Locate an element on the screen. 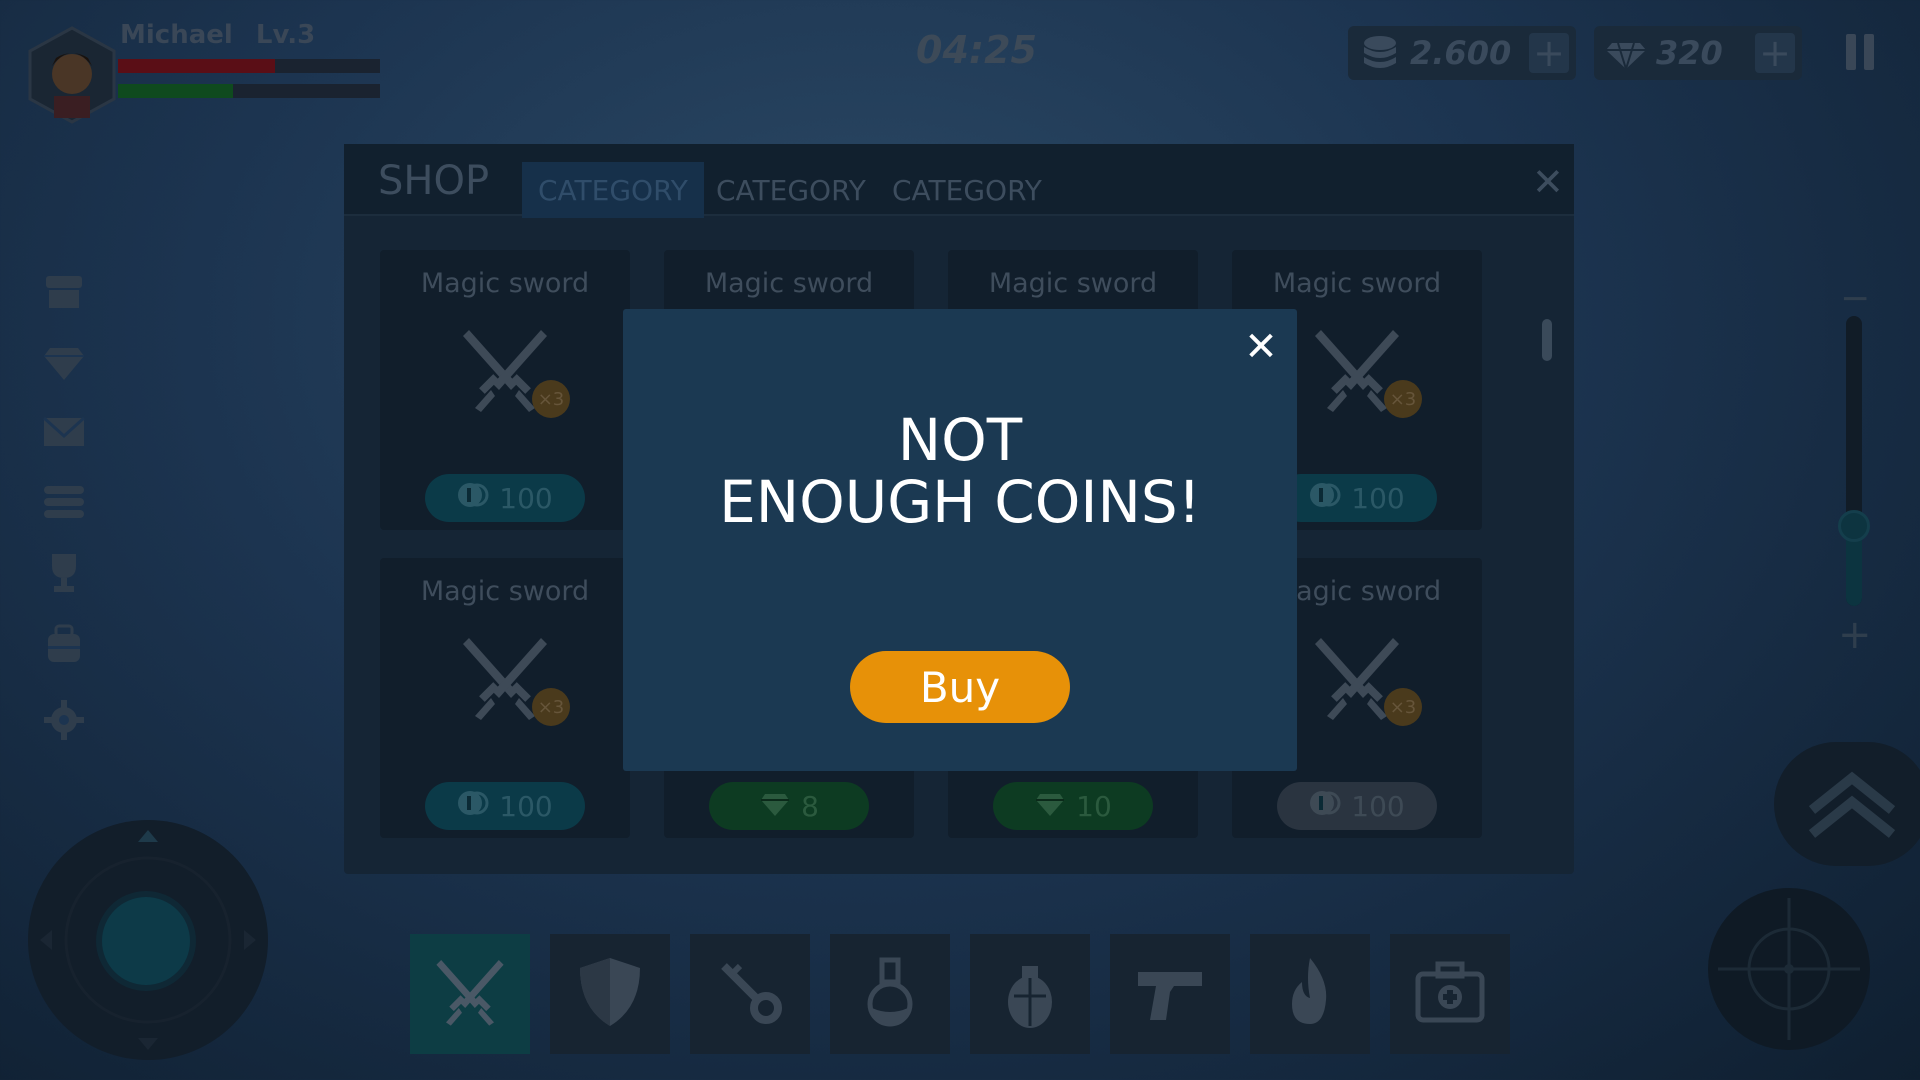 Image resolution: width=1920 pixels, height=1080 pixels. add-gems-button: + is located at coordinates (1775, 53).